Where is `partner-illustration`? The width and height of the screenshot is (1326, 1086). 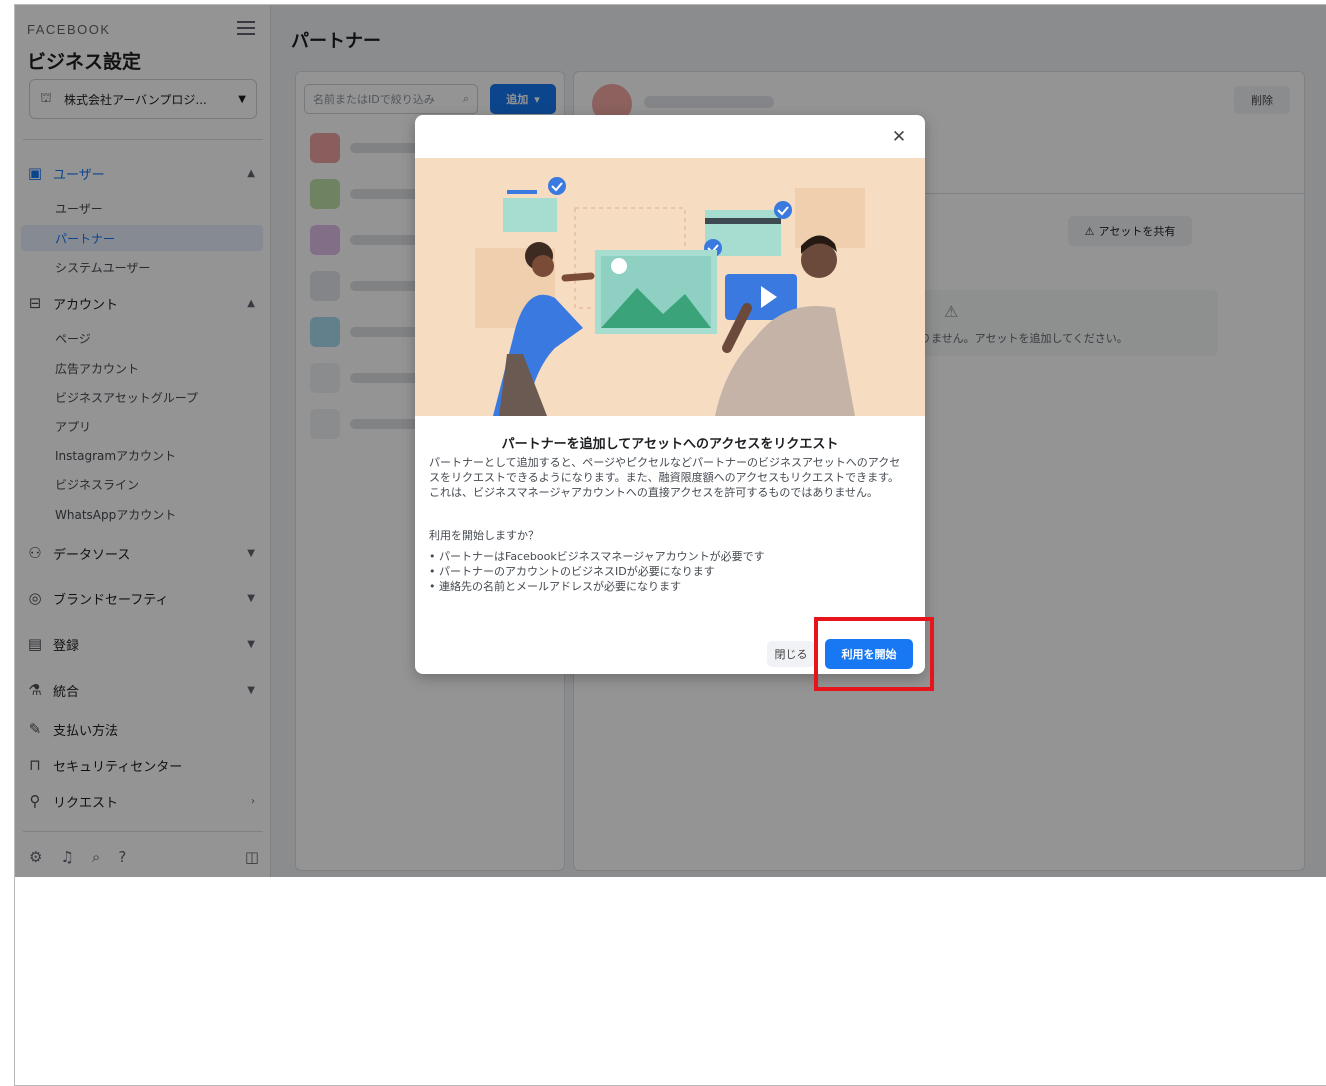 partner-illustration is located at coordinates (670, 287).